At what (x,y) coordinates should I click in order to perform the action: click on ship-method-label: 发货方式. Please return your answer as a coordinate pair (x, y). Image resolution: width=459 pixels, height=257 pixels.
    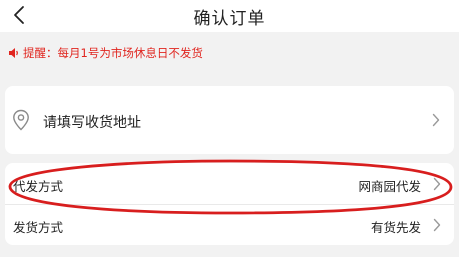
    Looking at the image, I should click on (38, 227).